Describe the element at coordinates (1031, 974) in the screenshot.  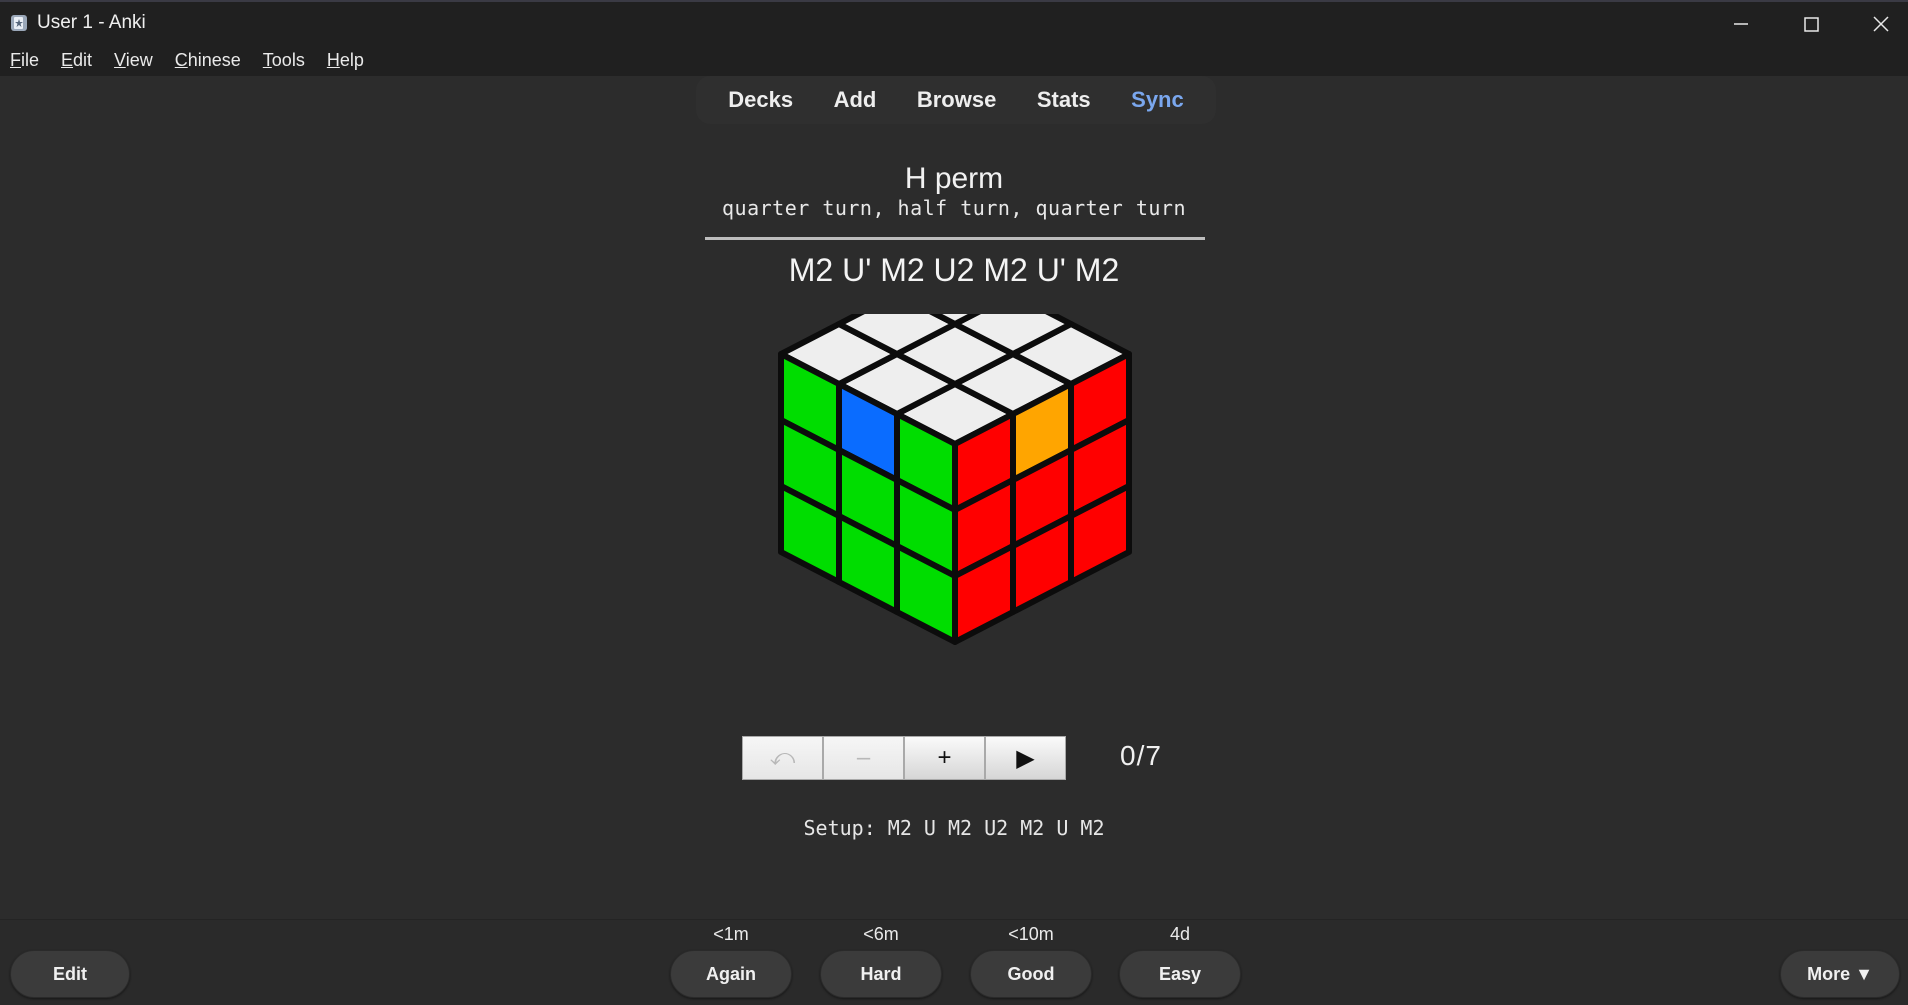
I see `good-button: Good` at that location.